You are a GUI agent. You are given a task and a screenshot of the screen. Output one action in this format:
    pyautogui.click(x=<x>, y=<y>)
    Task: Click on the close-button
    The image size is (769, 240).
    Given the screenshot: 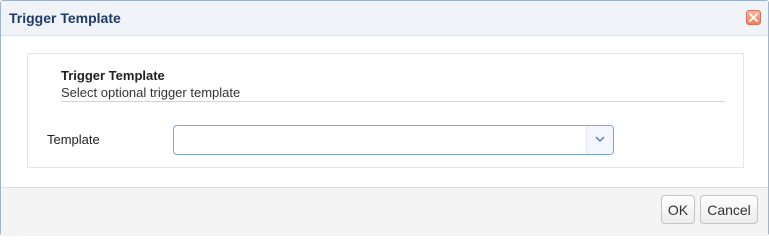 What is the action you would take?
    pyautogui.click(x=753, y=17)
    